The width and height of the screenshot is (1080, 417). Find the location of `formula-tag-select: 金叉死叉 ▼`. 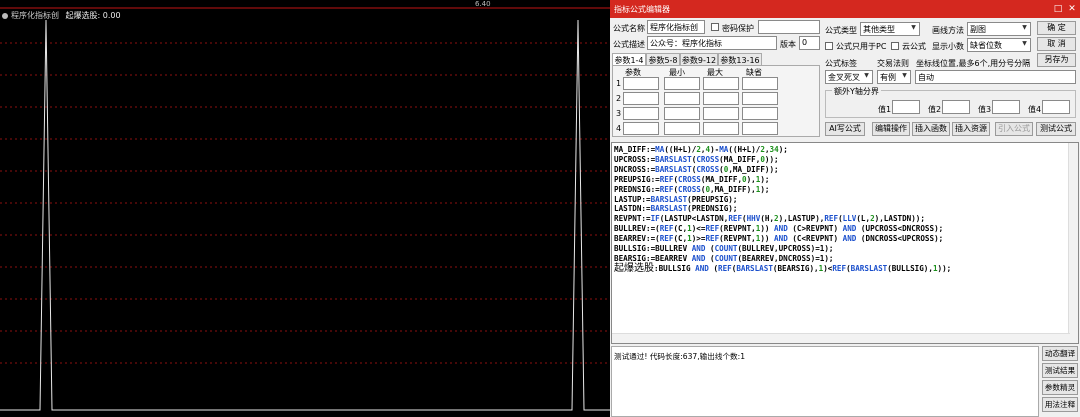

formula-tag-select: 金叉死叉 ▼ is located at coordinates (849, 77).